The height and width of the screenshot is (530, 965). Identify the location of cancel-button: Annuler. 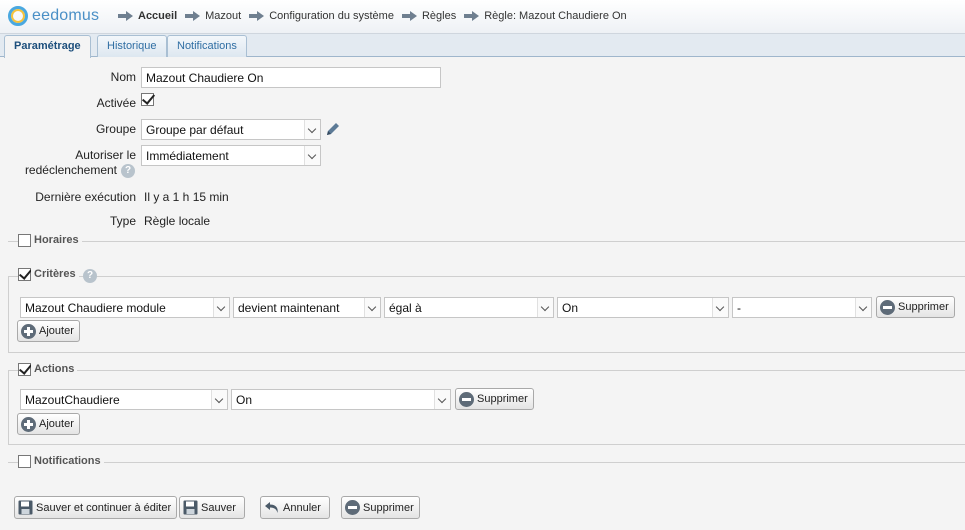
(295, 507).